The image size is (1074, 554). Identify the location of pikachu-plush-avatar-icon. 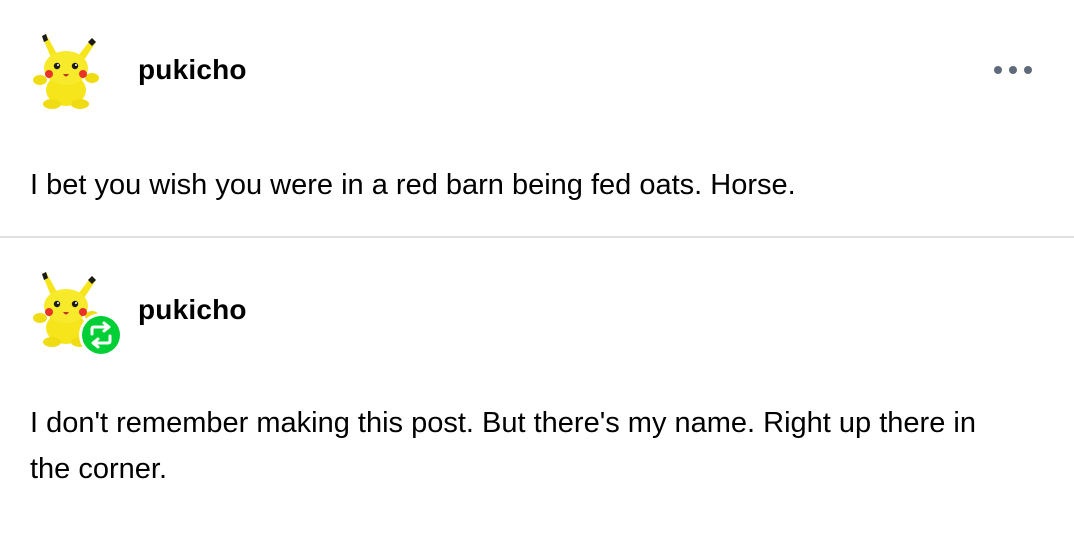
(66, 71).